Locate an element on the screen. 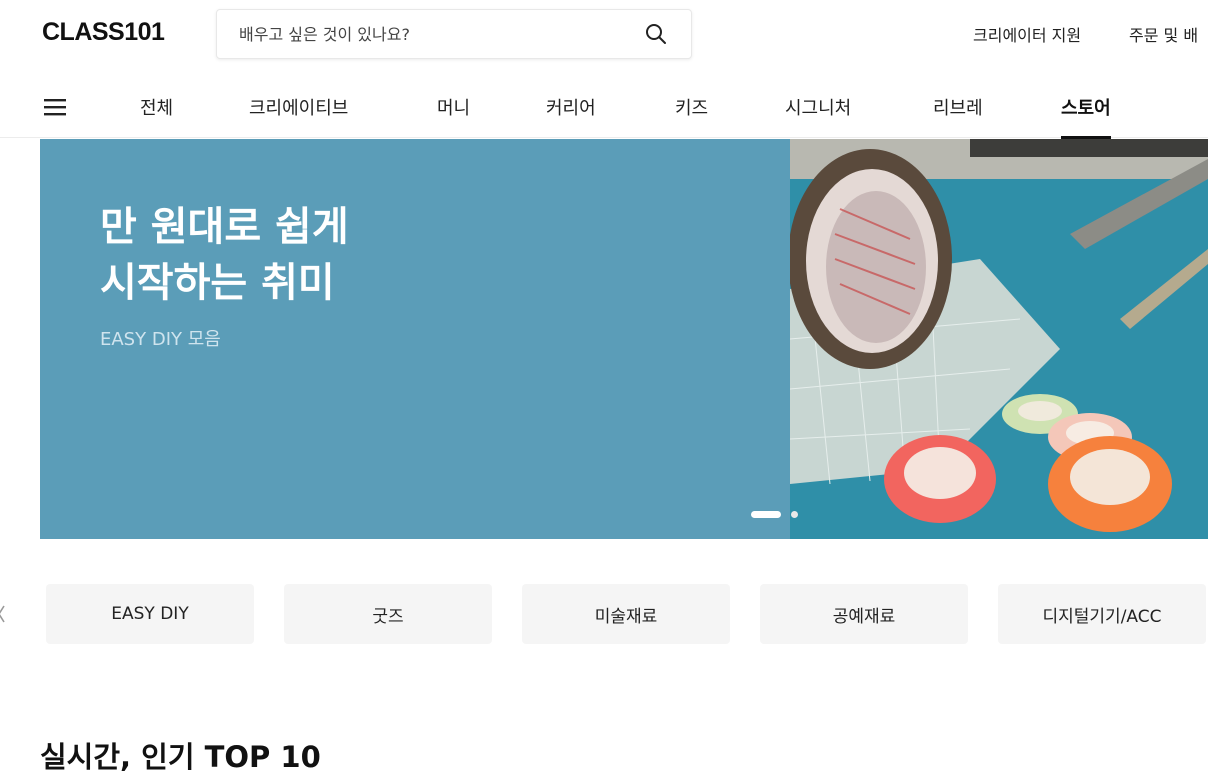  logo: CLASS101 is located at coordinates (103, 32).